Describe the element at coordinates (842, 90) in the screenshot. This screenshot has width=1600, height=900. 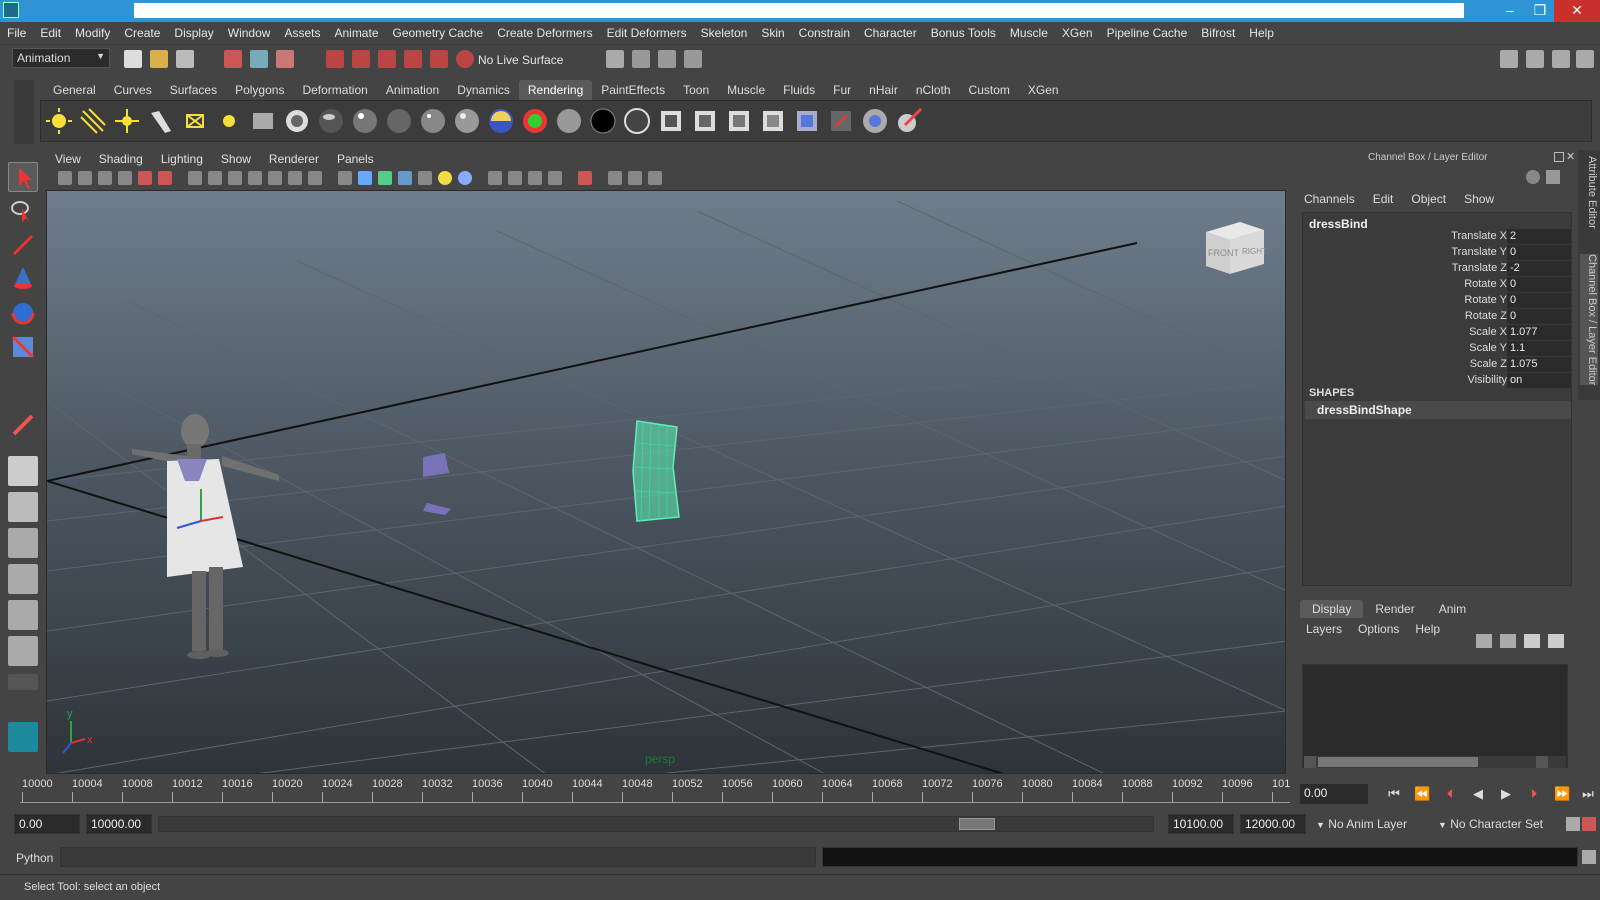
I see `shelf-tab-fur: Fur` at that location.